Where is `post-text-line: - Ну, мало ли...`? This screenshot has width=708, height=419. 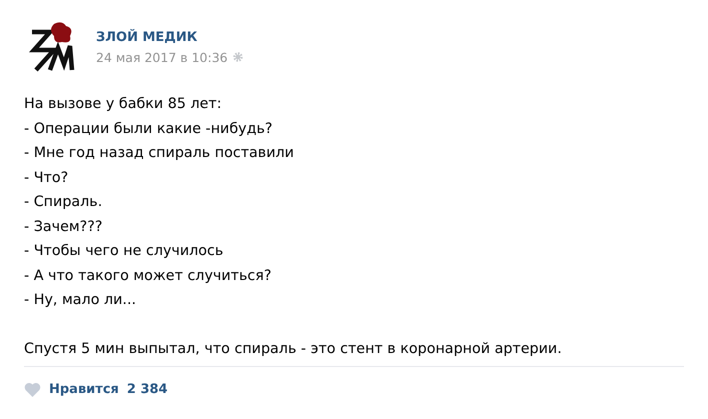 post-text-line: - Ну, мало ли... is located at coordinates (81, 300).